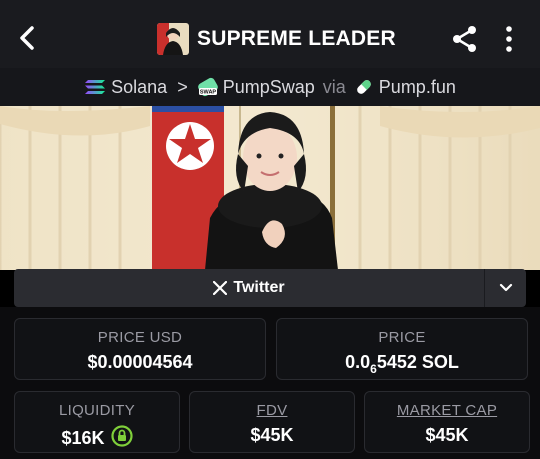 This screenshot has height=459, width=540. Describe the element at coordinates (139, 86) in the screenshot. I see `chain-name: Solana` at that location.